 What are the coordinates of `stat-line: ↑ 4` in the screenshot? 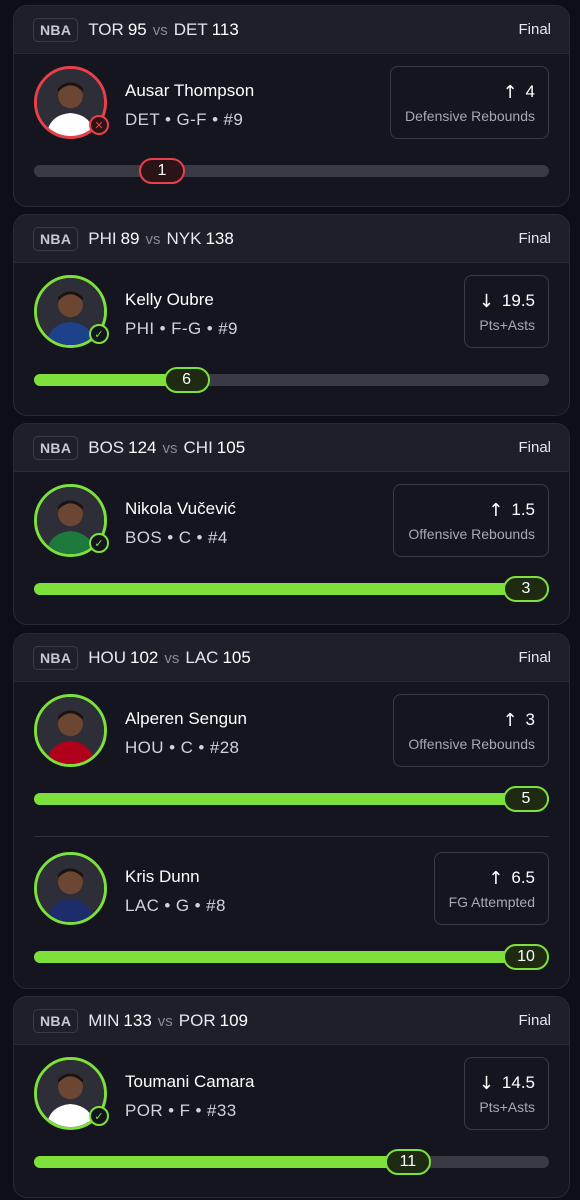 It's located at (518, 92).